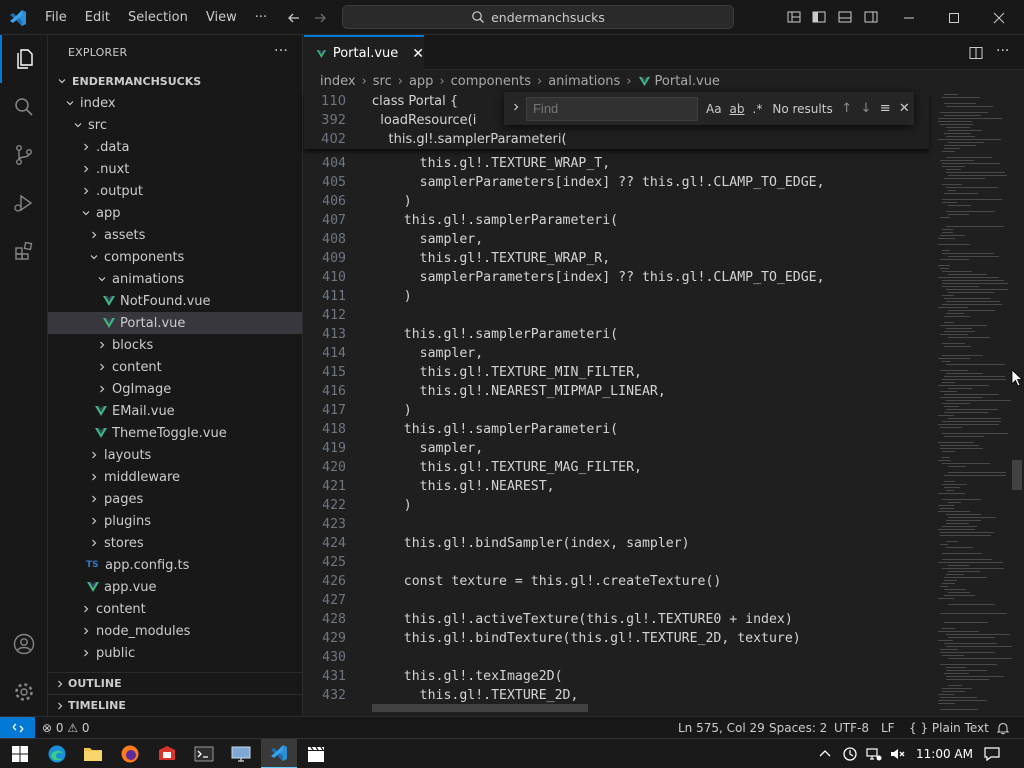  I want to click on indentation: Spaces: 2, so click(798, 728).